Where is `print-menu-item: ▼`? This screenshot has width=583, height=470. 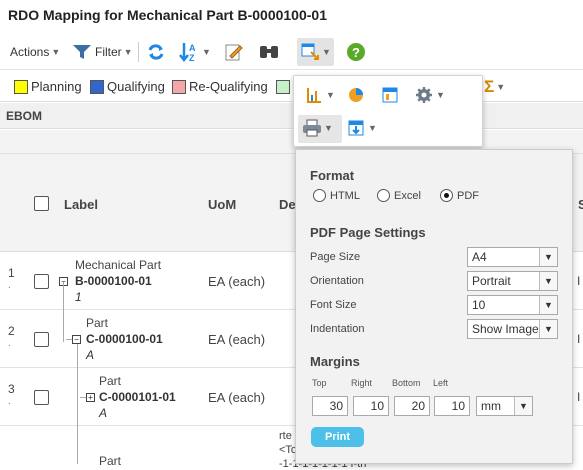
print-menu-item: ▼ is located at coordinates (317, 128).